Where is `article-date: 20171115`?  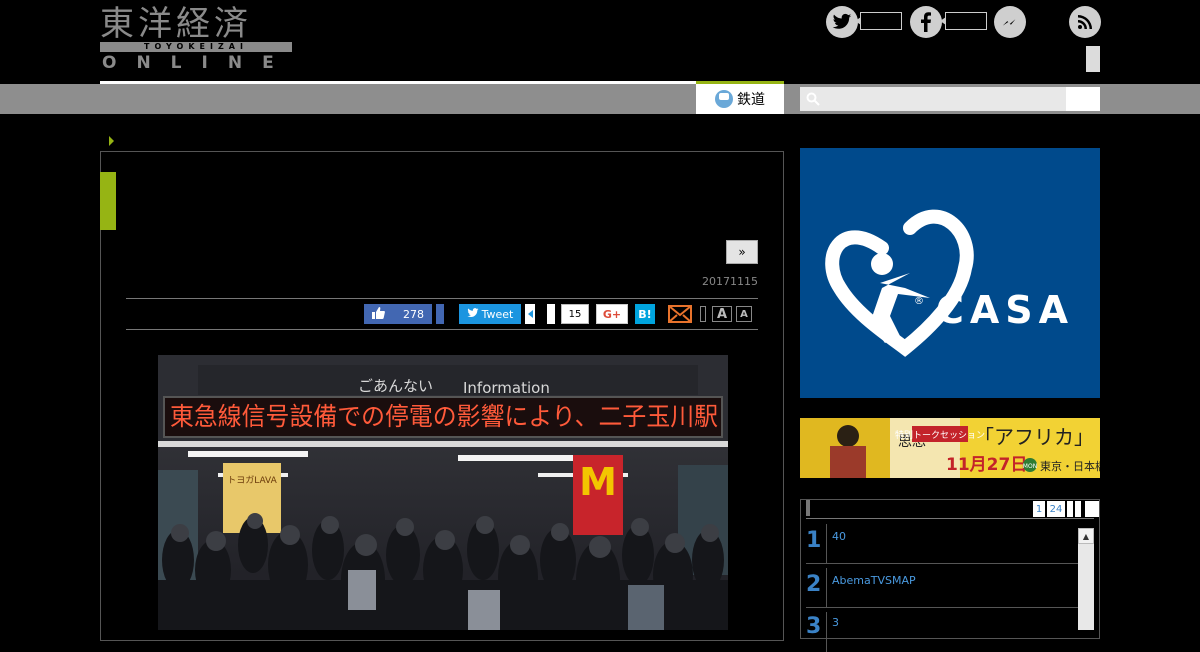 article-date: 20171115 is located at coordinates (730, 281).